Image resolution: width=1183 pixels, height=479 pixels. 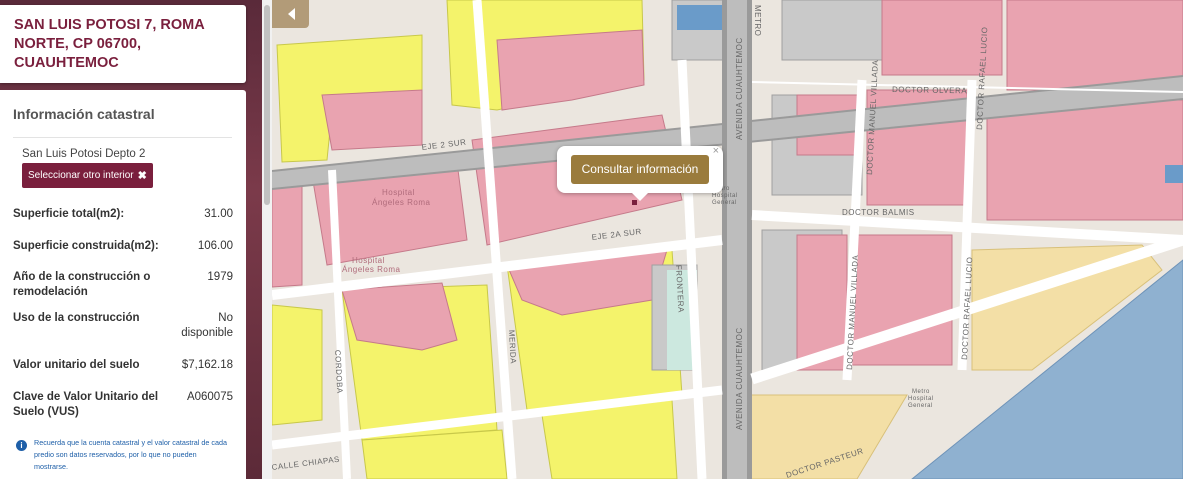 I want to click on collapse-panel-button, so click(x=290, y=14).